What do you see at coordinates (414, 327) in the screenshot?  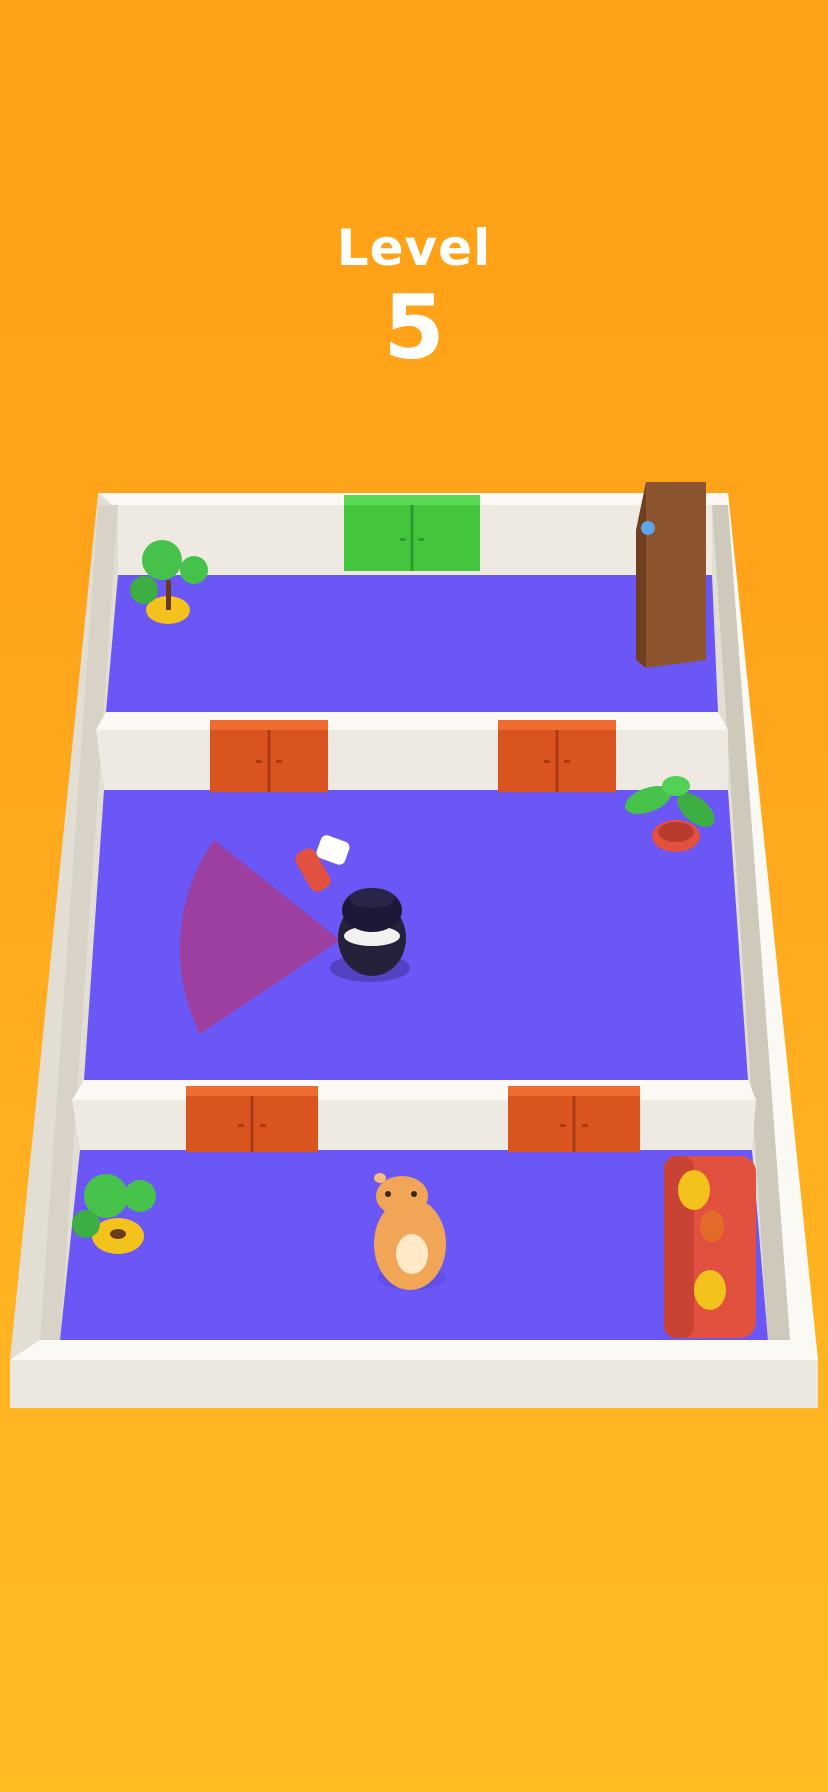 I see `level-number: 5` at bounding box center [414, 327].